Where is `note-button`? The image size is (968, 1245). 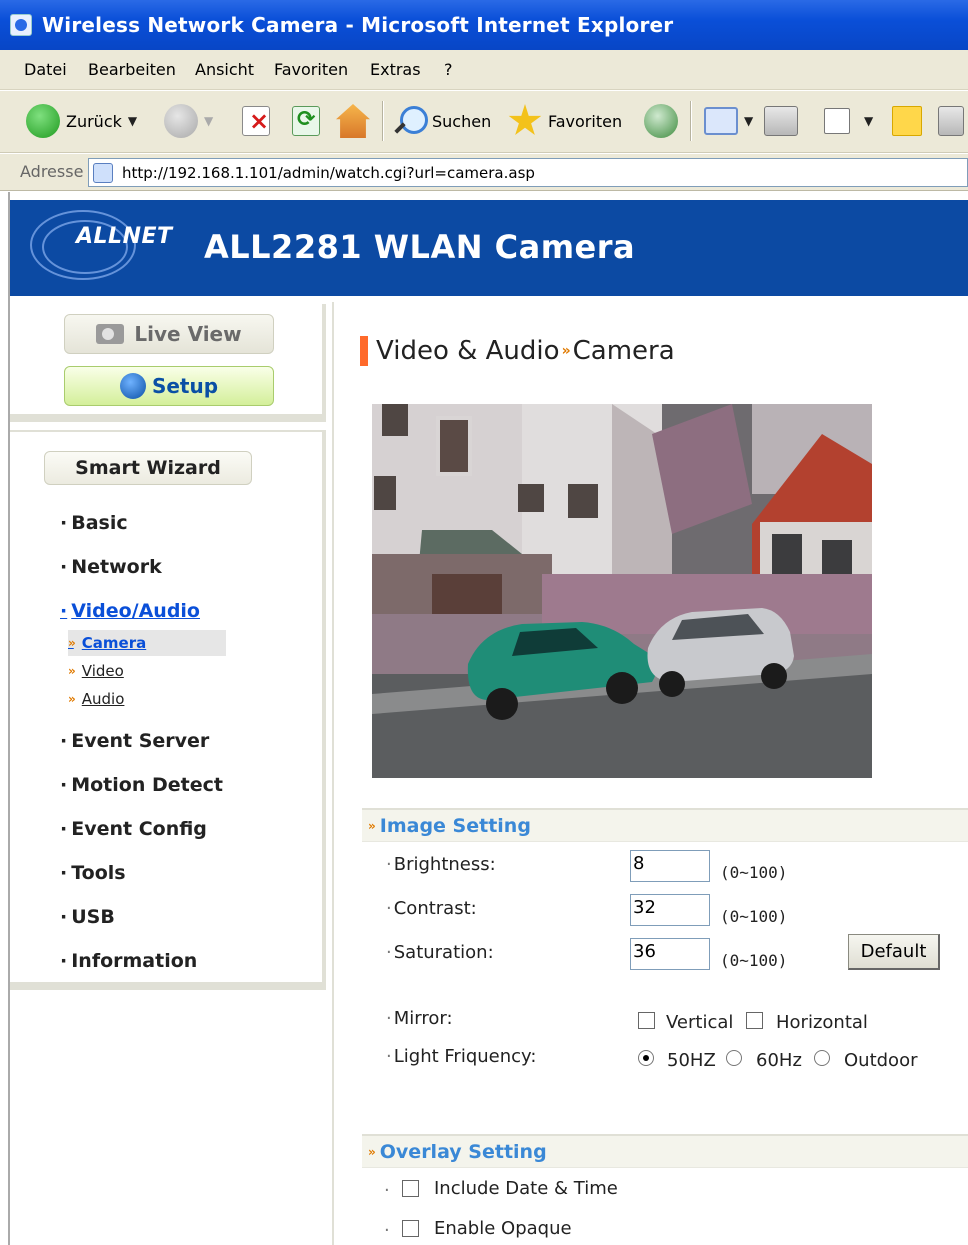 note-button is located at coordinates (907, 121).